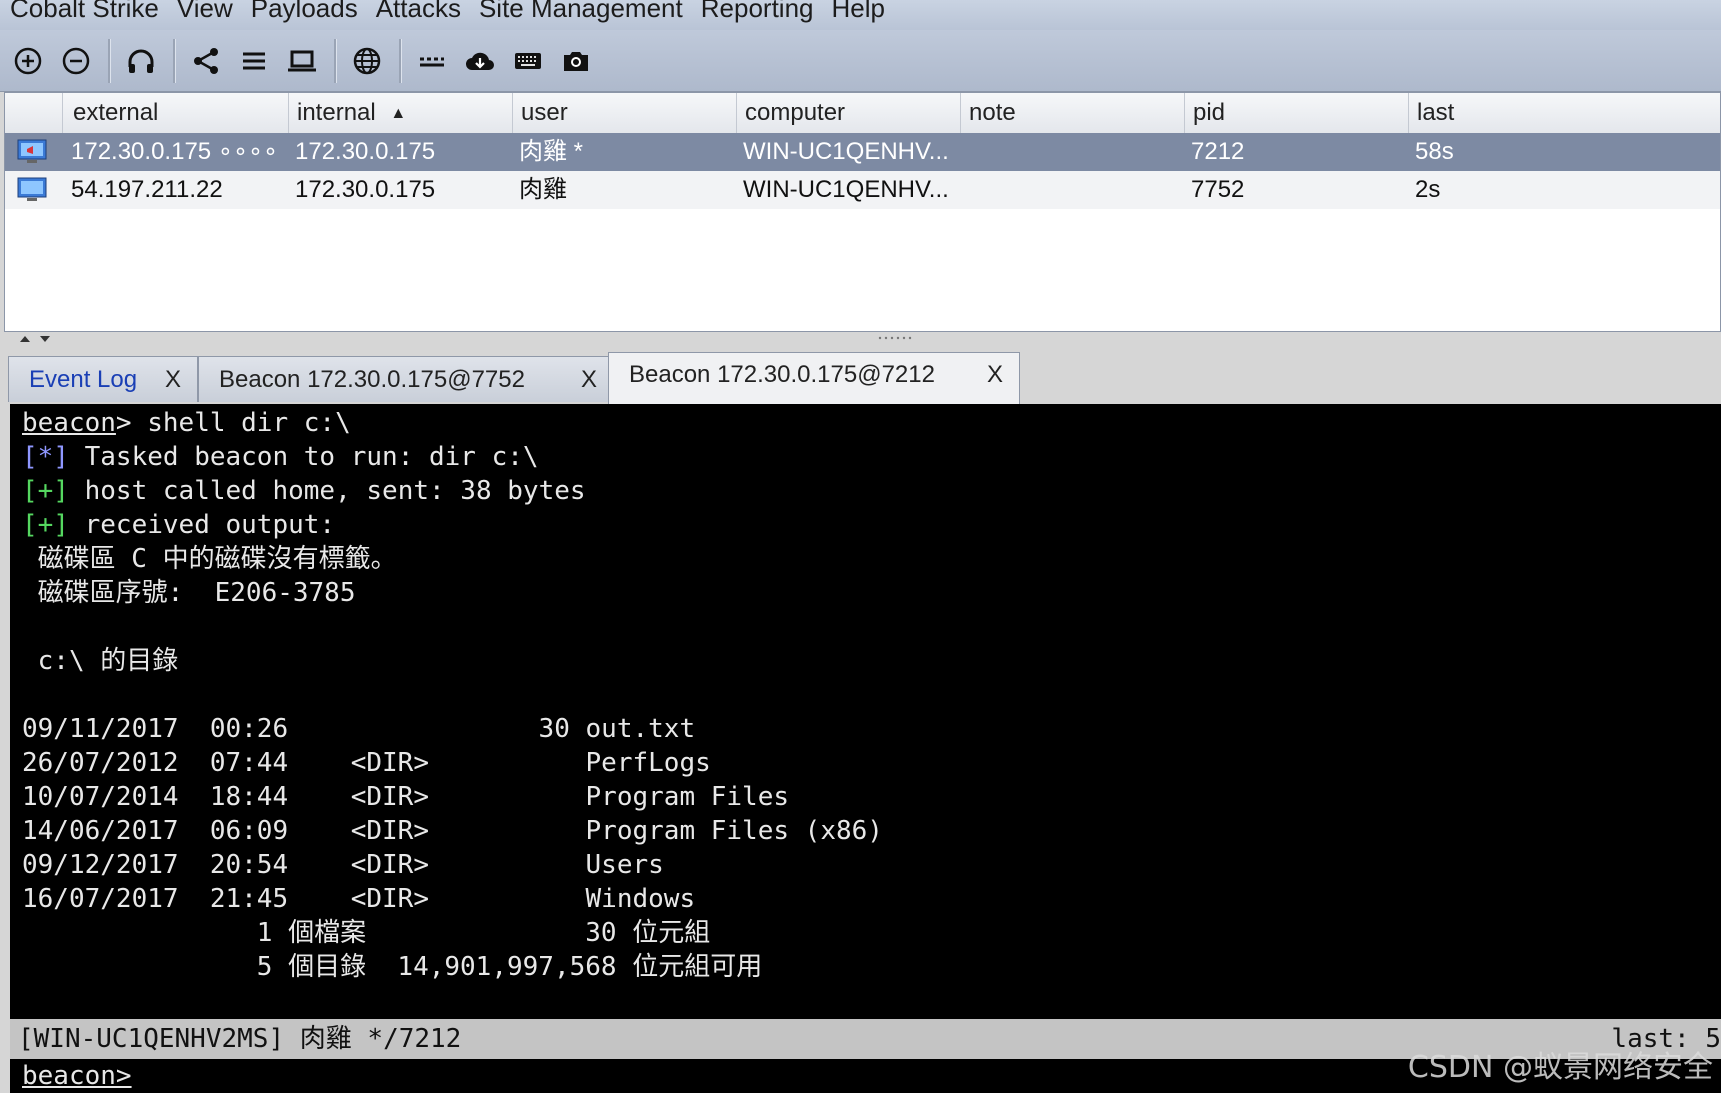  Describe the element at coordinates (304, 491) in the screenshot. I see `console-line: [+] host called home, sent: 38 bytes` at that location.